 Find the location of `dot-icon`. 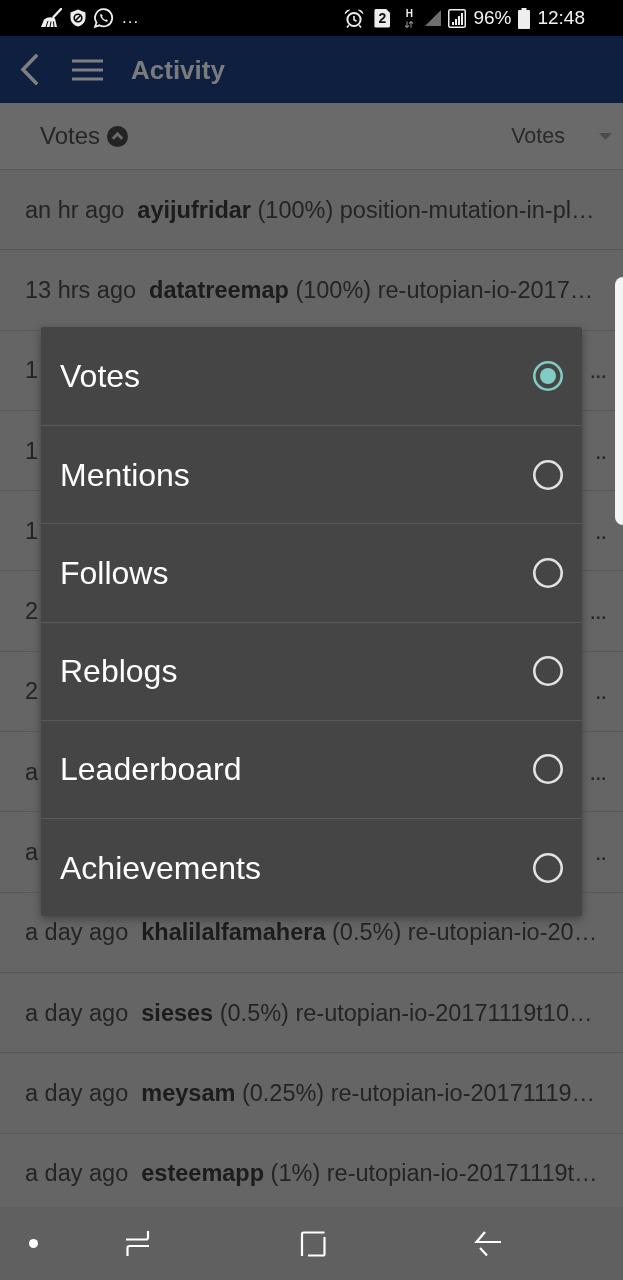

dot-icon is located at coordinates (33, 1243).